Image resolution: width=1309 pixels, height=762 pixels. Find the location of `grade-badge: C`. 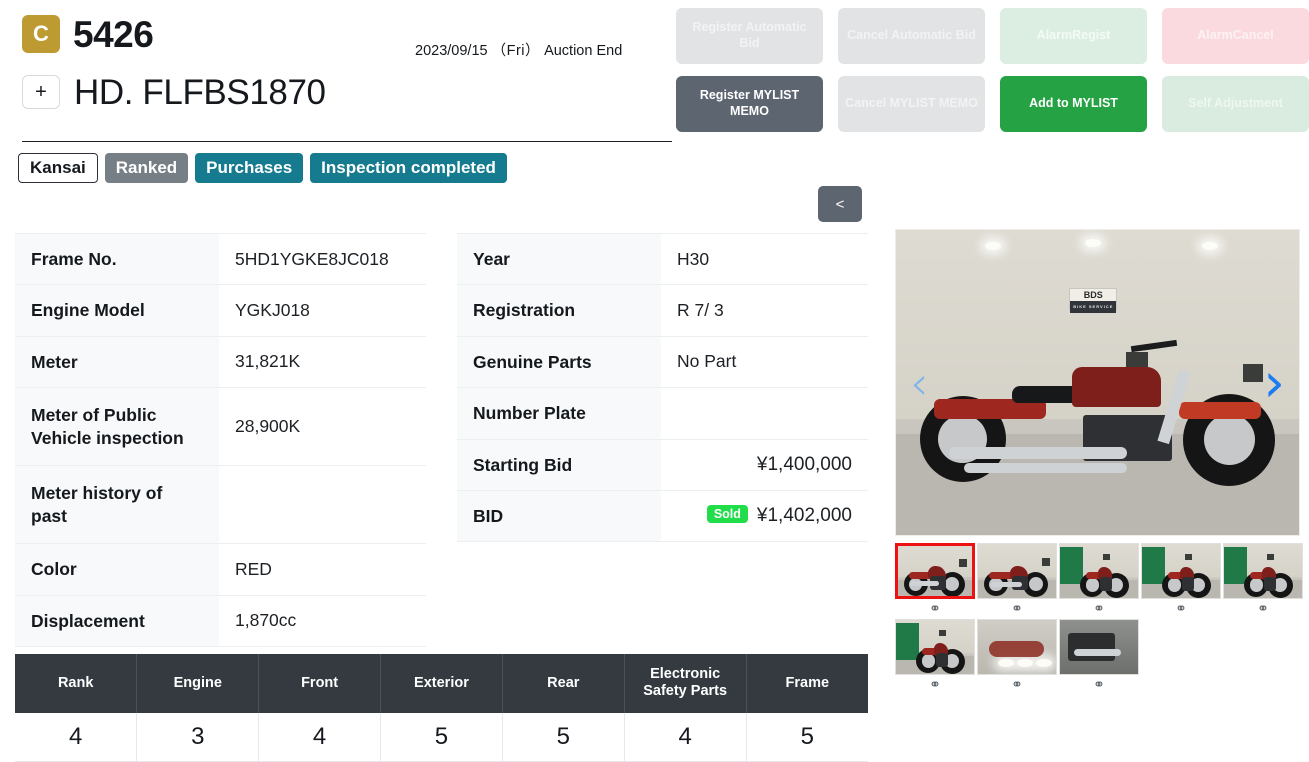

grade-badge: C is located at coordinates (41, 34).